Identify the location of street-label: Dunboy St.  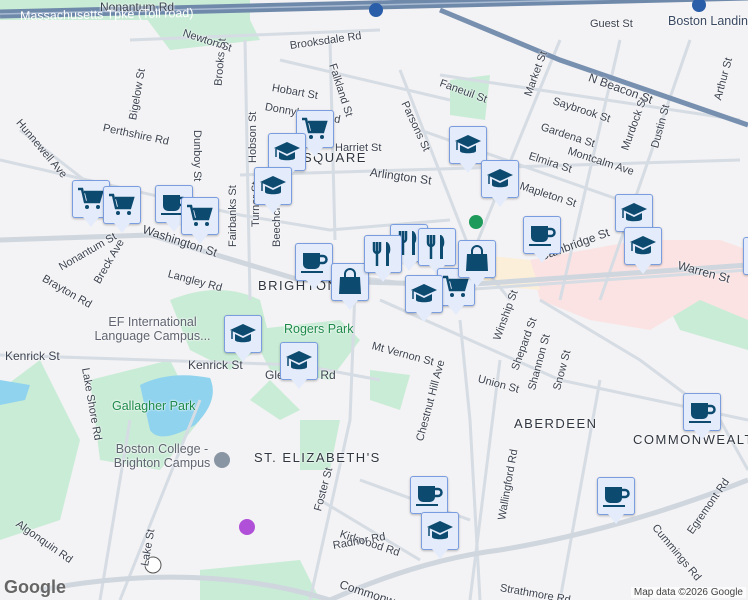
(197, 156).